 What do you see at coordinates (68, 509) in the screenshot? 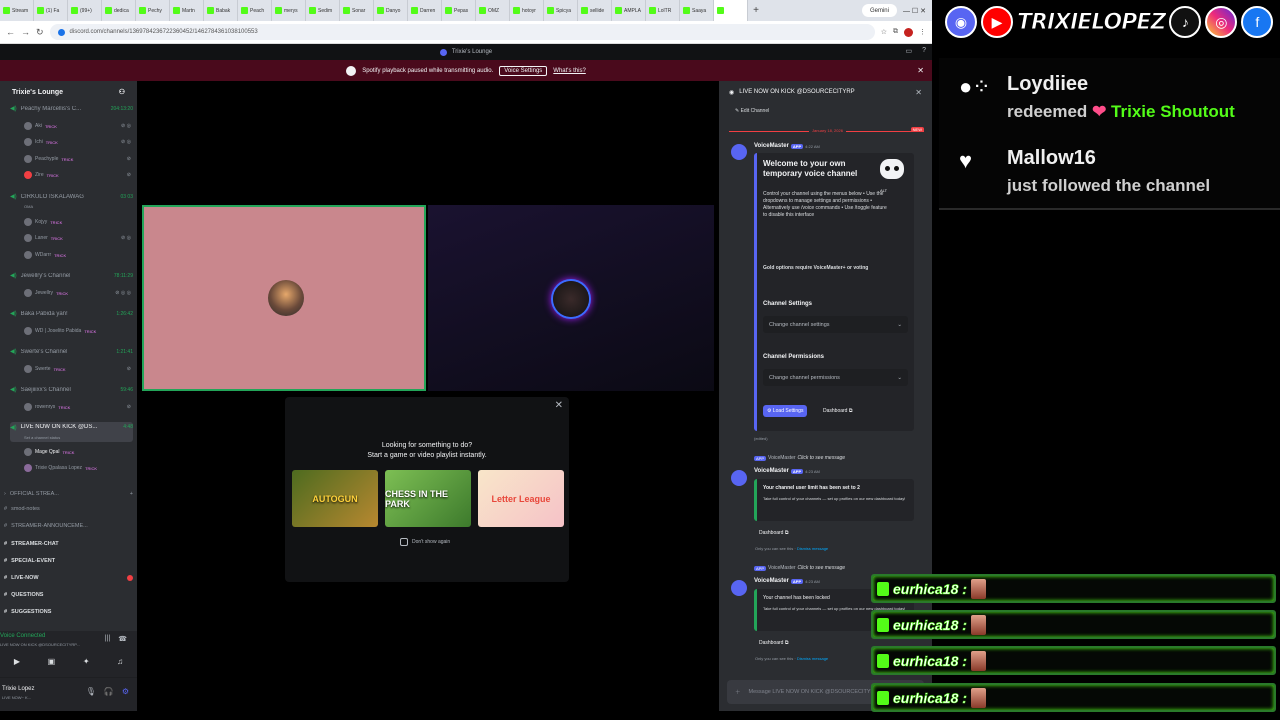
I see `channel-smod-notes: # smod-notes` at bounding box center [68, 509].